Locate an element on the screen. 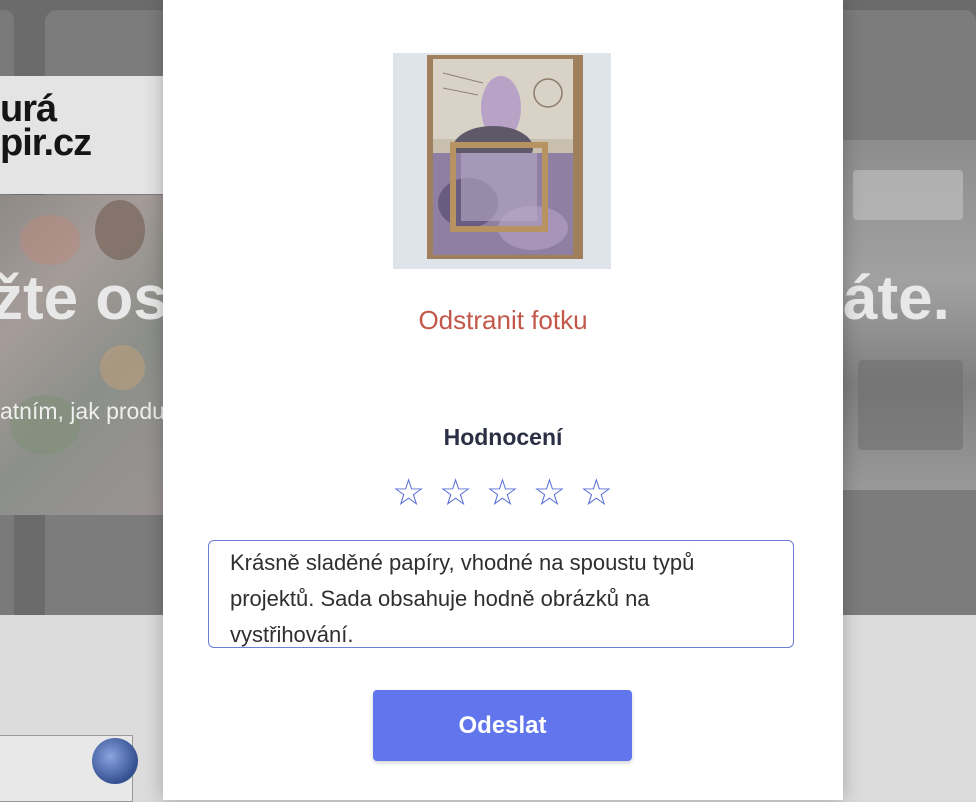 This screenshot has height=802, width=976. star-2-icon: ☆ is located at coordinates (456, 493).